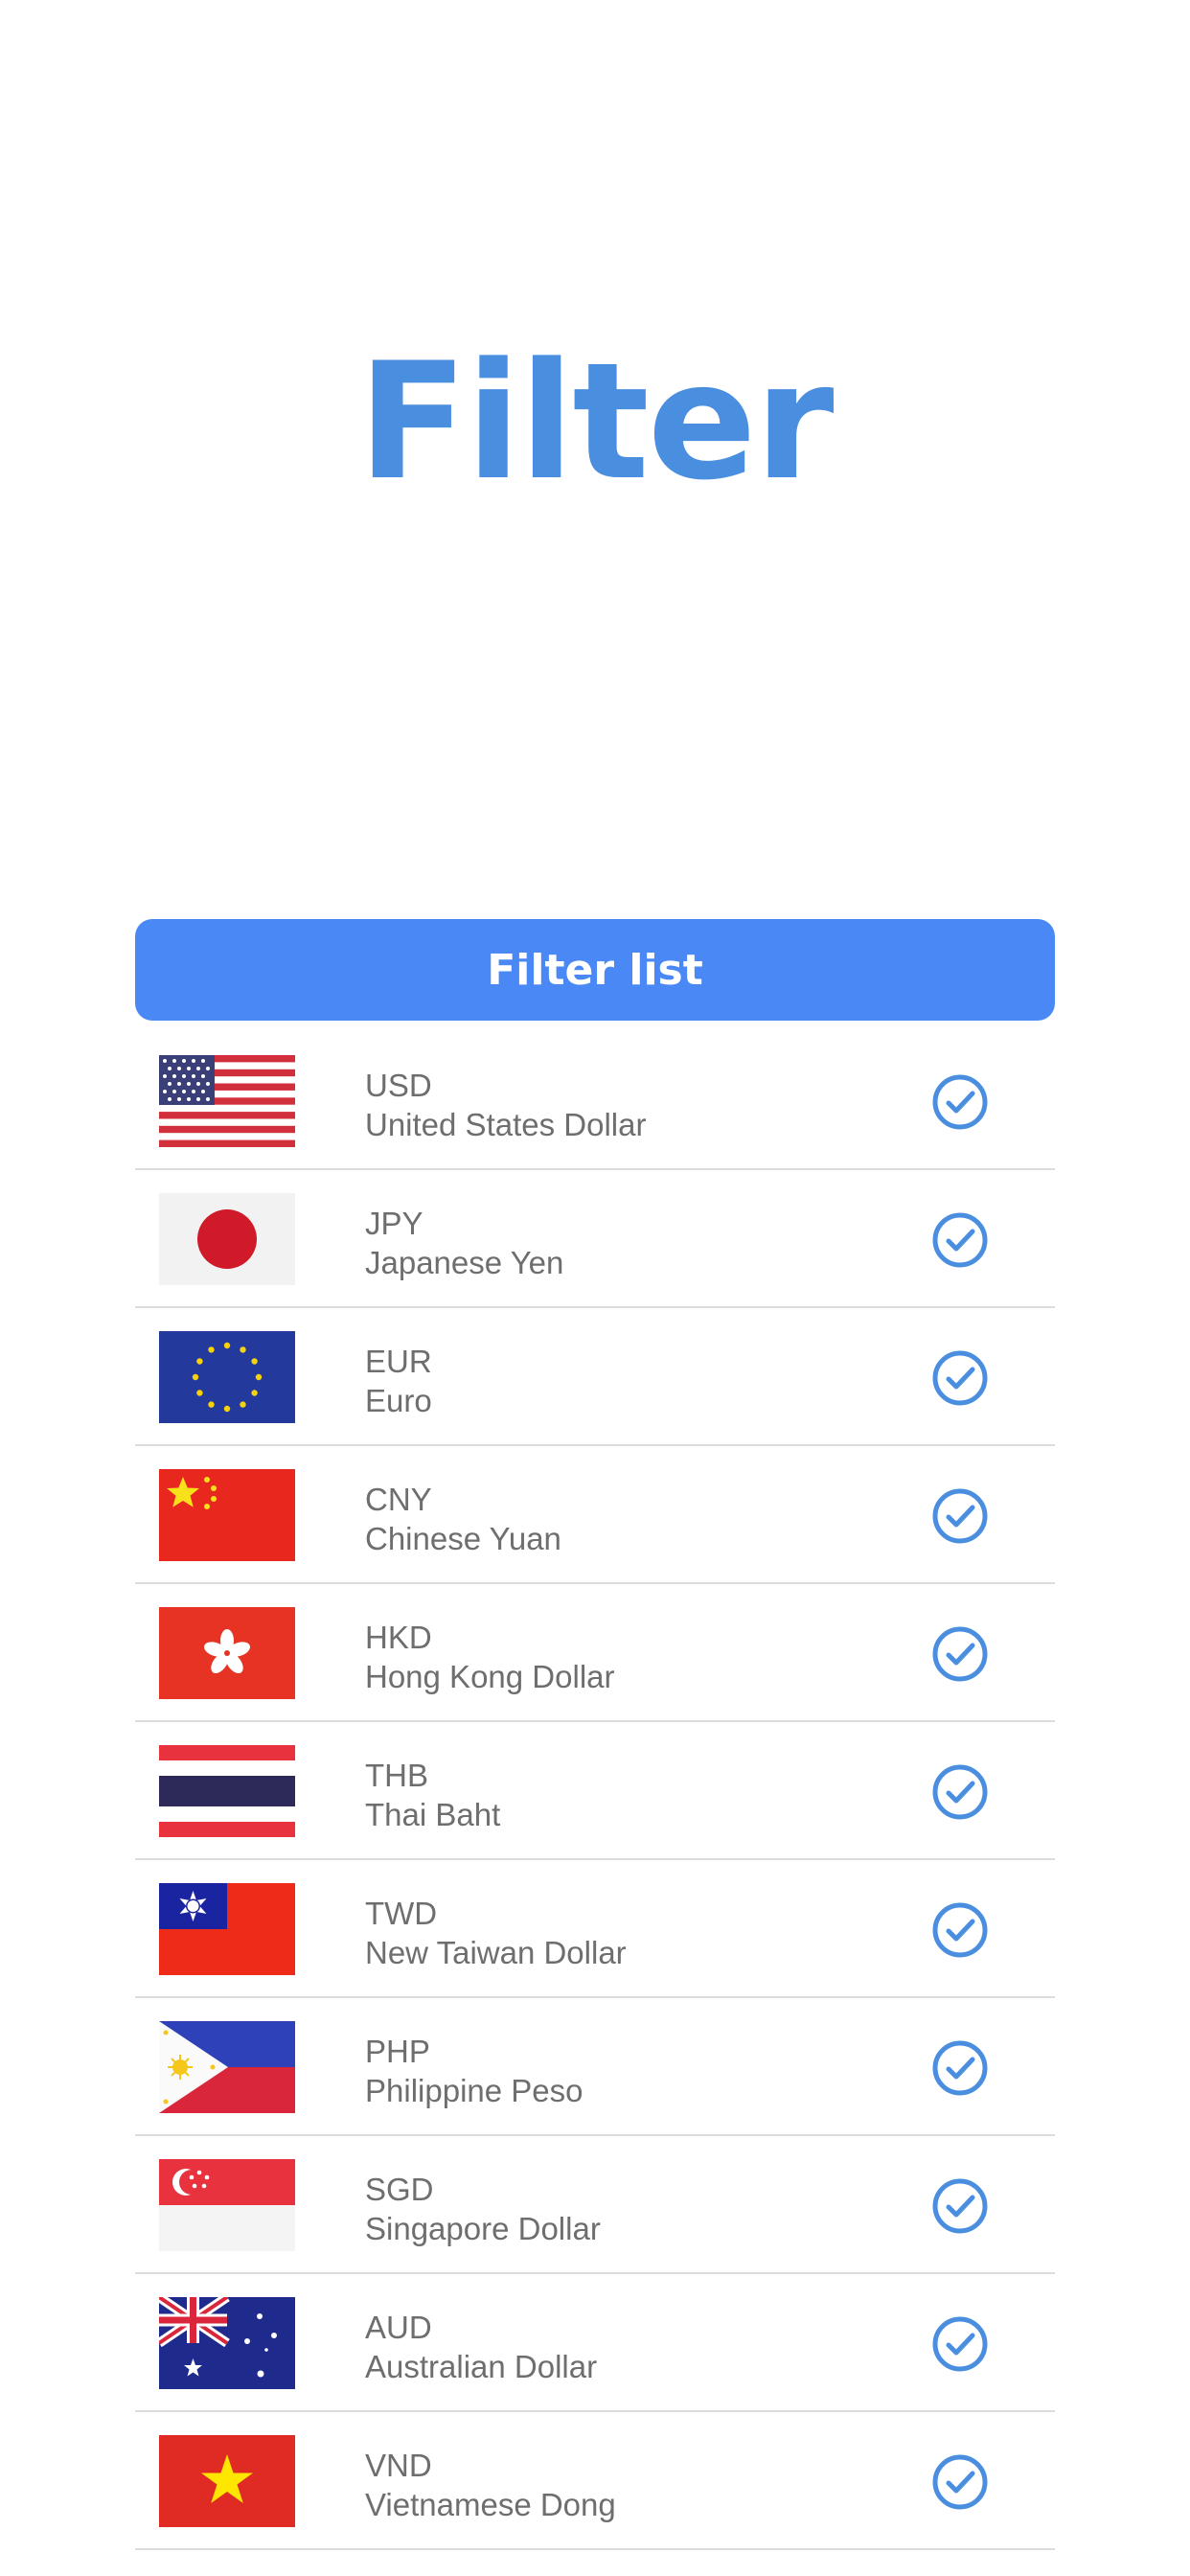 This screenshot has width=1190, height=2576. Describe the element at coordinates (595, 2205) in the screenshot. I see `currency-row-sgd: SGD Singapore Dollar` at that location.